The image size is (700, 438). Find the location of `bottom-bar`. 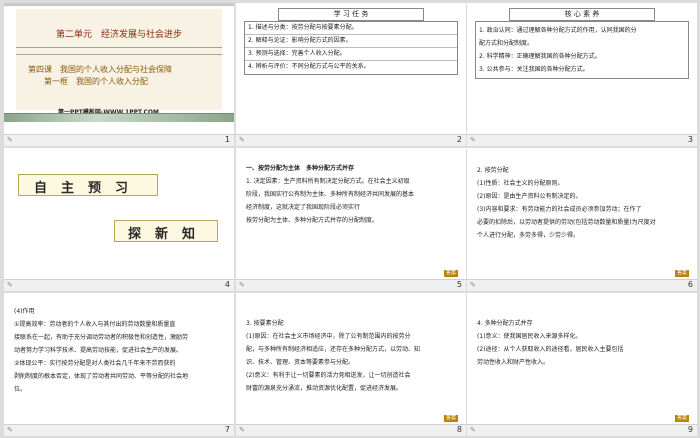

bottom-bar is located at coordinates (119, 117).